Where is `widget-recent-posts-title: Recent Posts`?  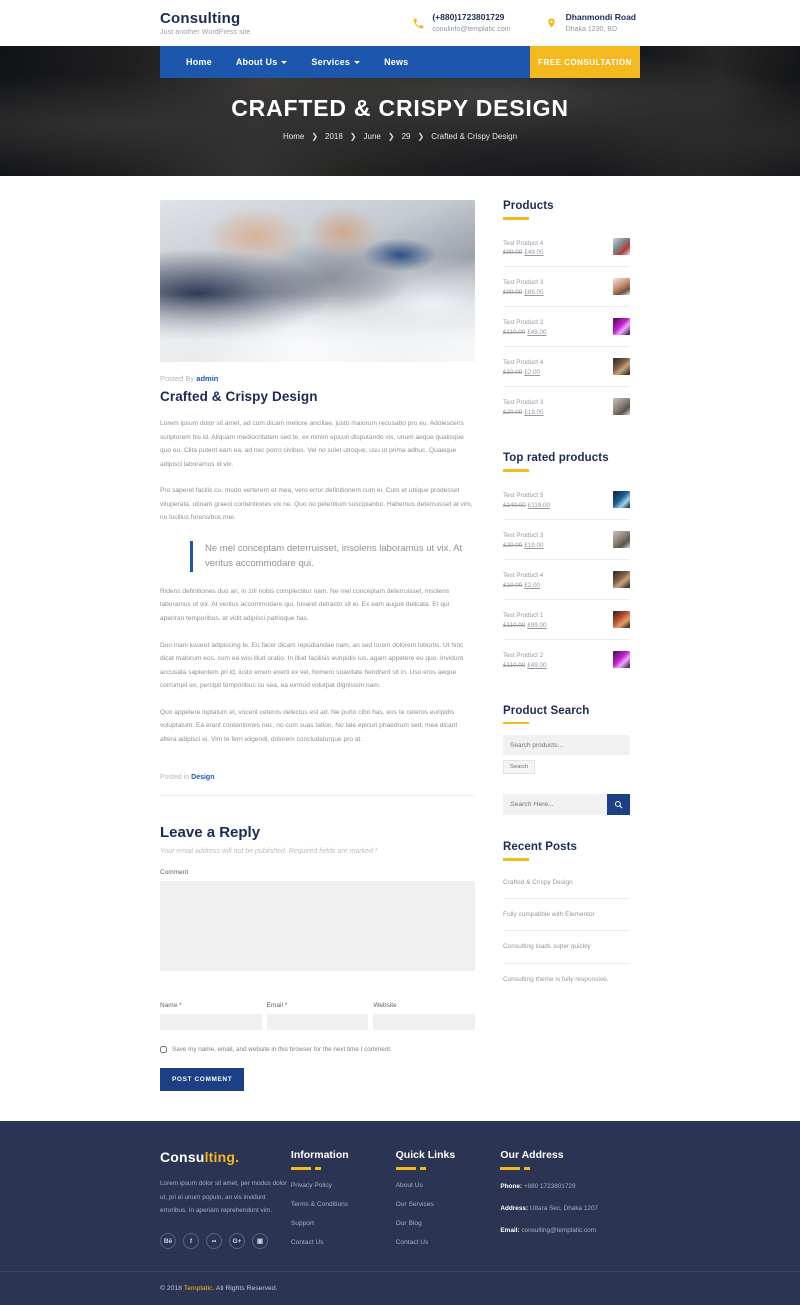
widget-recent-posts-title: Recent Posts is located at coordinates (540, 847).